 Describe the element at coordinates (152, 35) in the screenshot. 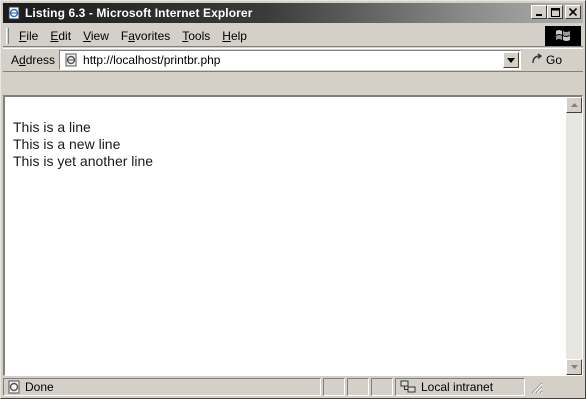

I see `menu-favorites-label: vorites` at that location.